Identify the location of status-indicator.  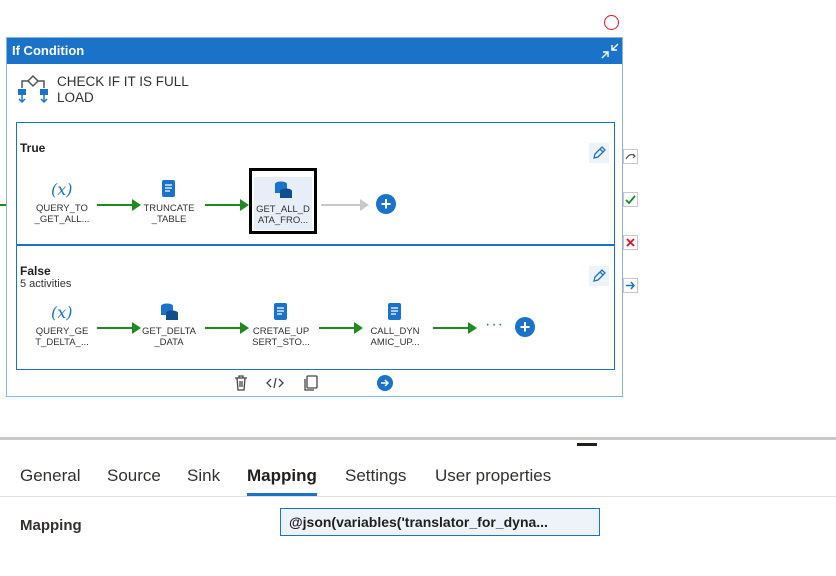
(611, 22).